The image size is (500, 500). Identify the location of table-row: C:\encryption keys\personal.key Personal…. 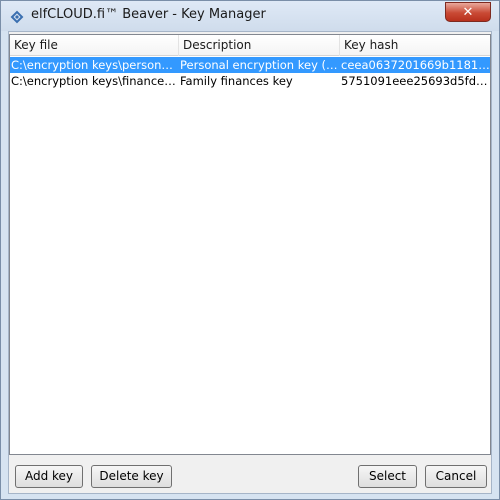
(250, 65).